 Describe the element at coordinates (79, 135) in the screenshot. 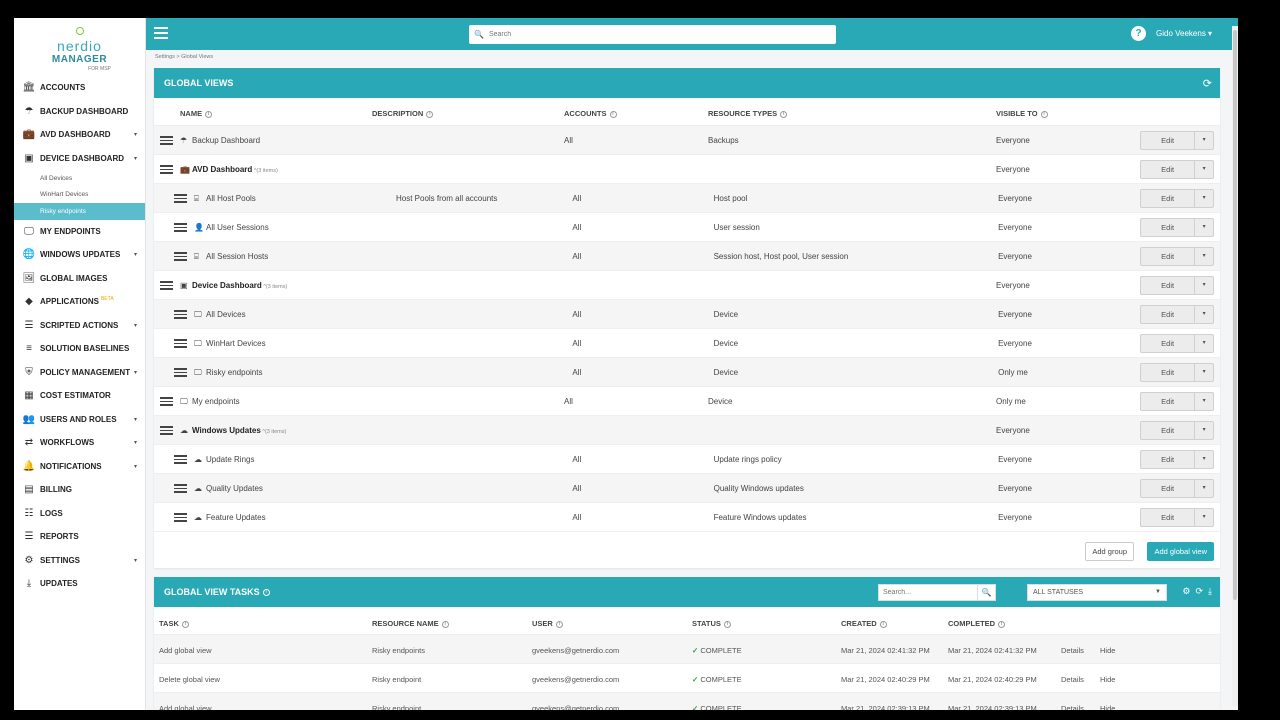

I see `sidebar-item-avd-dashboard: 💼 AVD DASHBOARD ▾` at that location.